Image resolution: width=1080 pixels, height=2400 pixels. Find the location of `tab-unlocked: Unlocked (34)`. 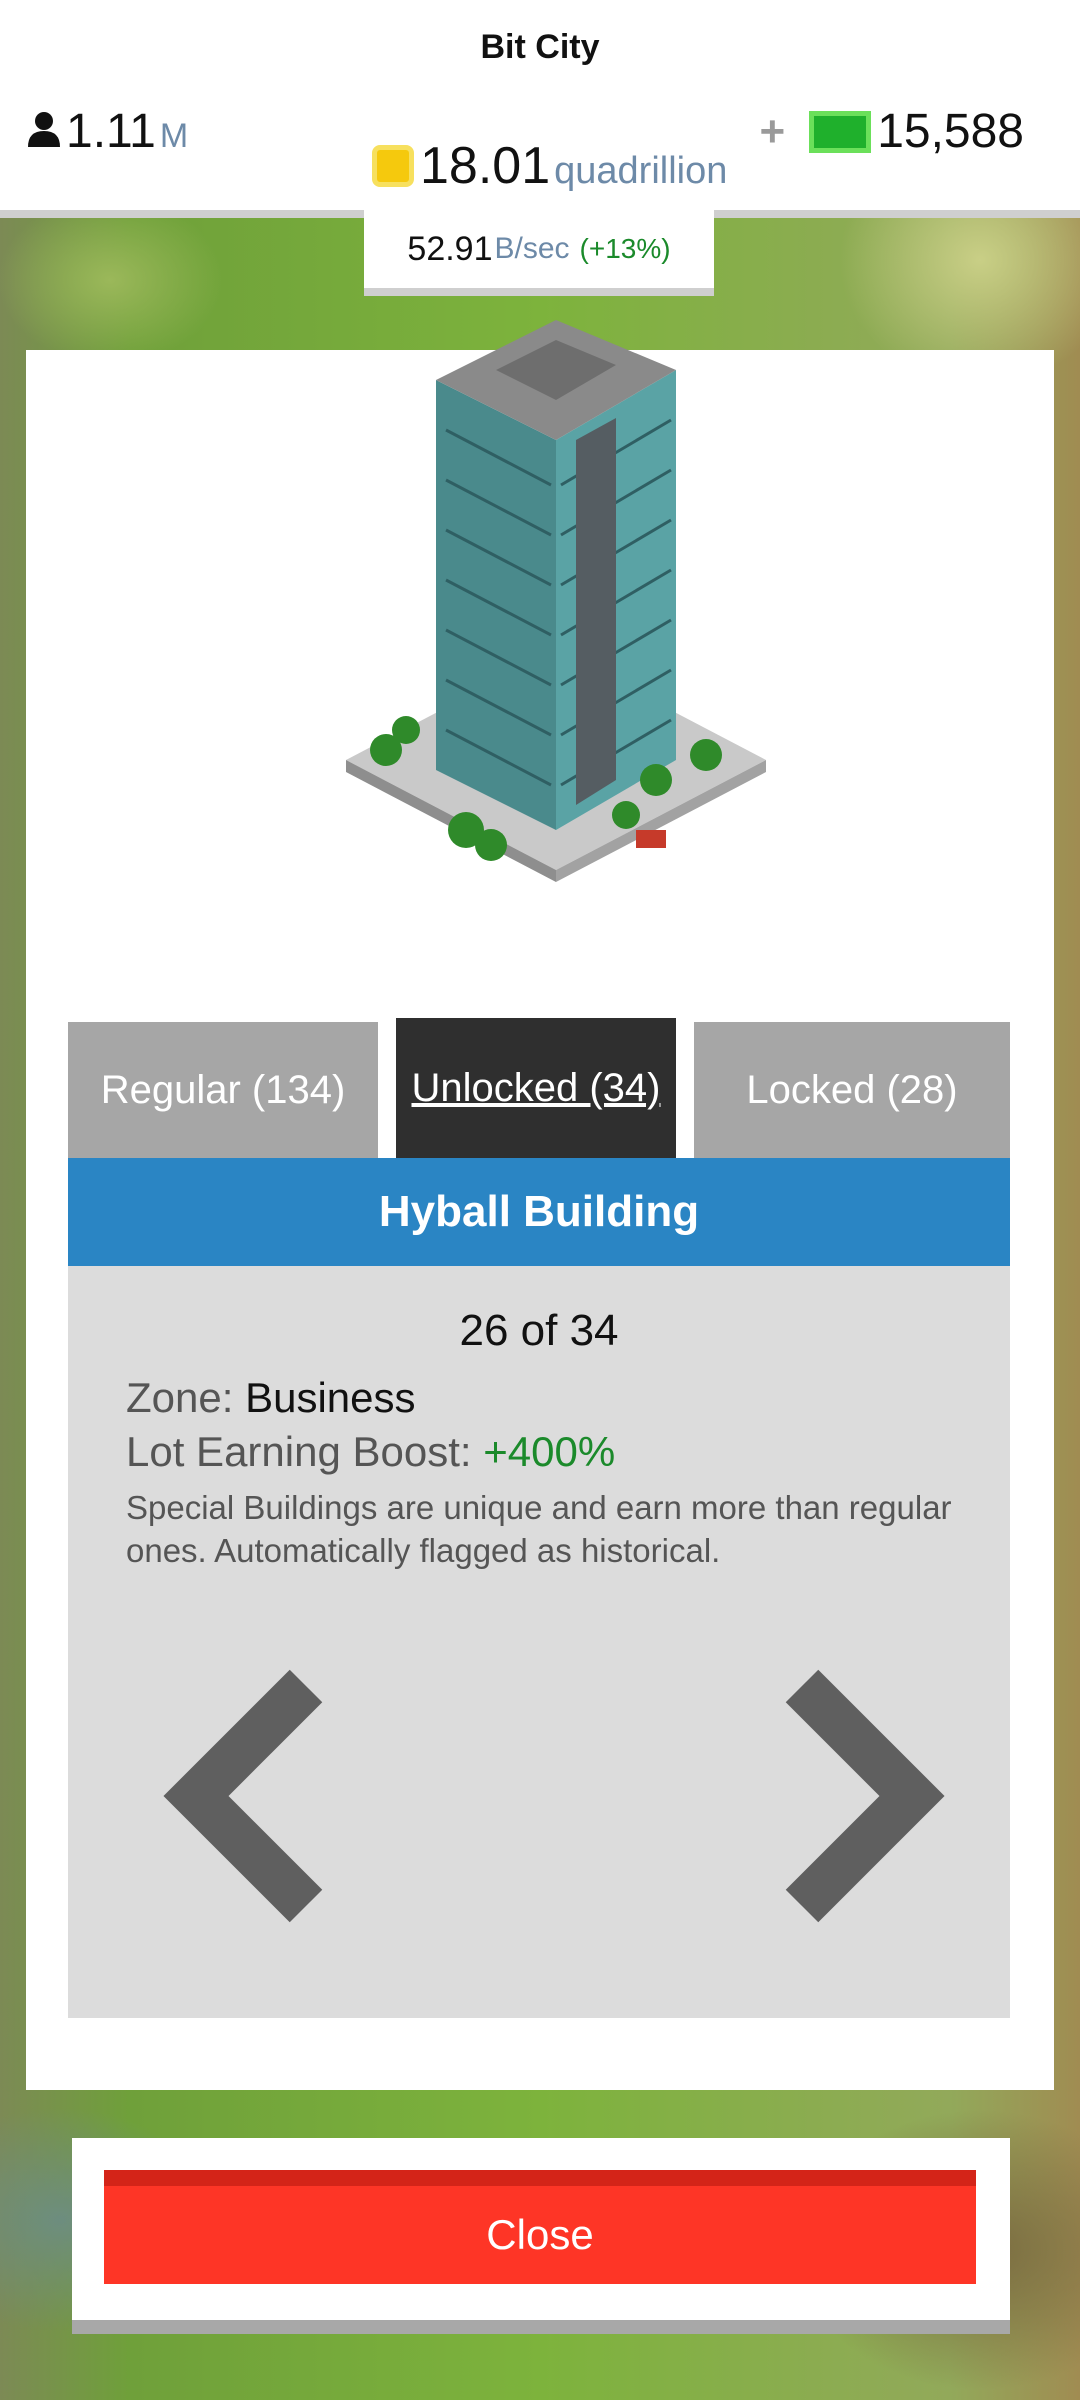

tab-unlocked: Unlocked (34) is located at coordinates (536, 1088).